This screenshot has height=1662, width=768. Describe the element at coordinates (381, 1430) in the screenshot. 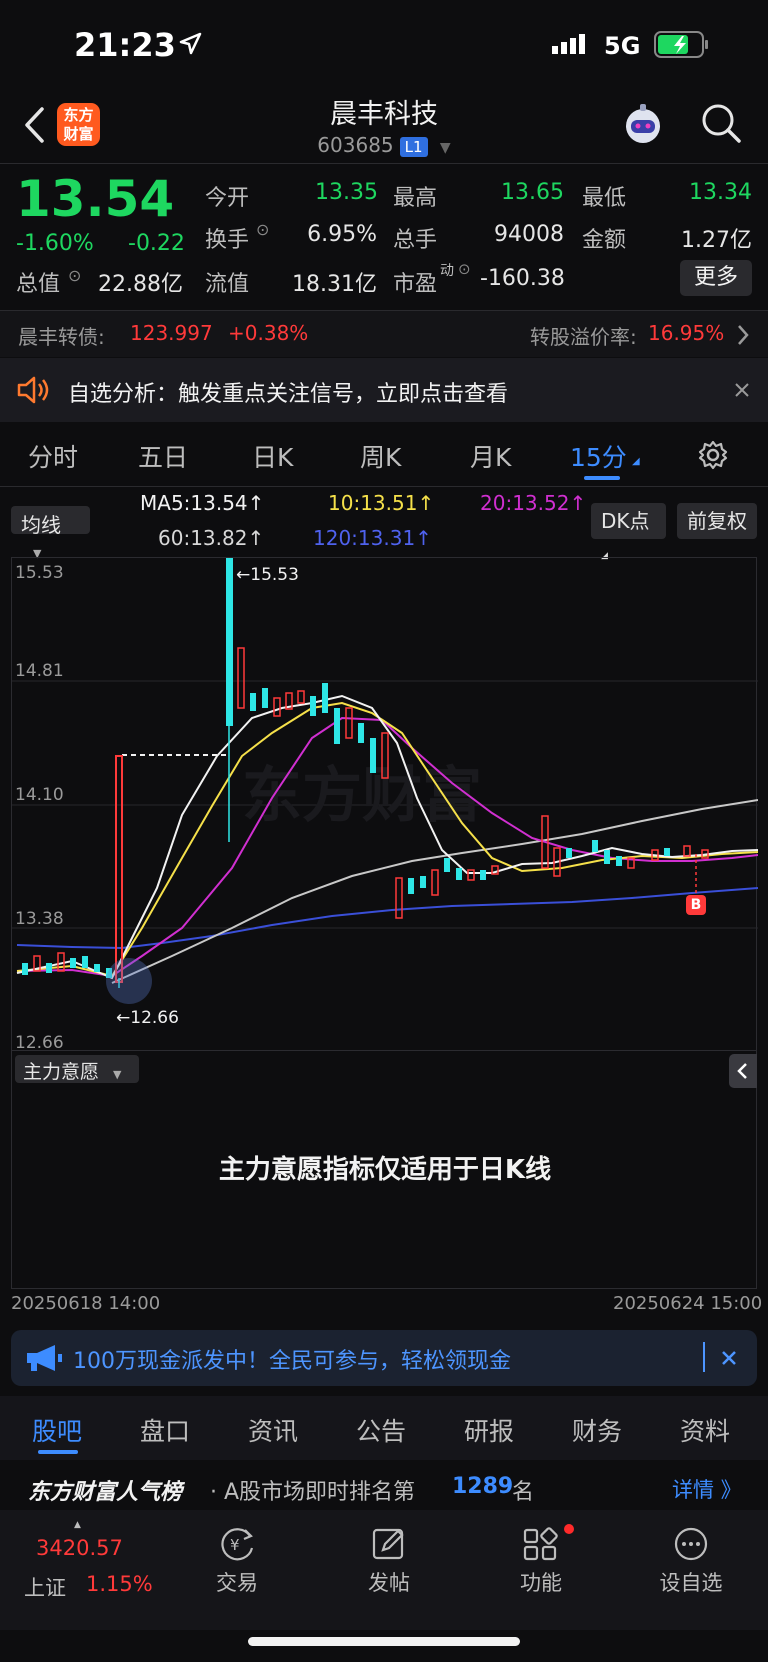

I see `tab-announcements: 公告` at that location.